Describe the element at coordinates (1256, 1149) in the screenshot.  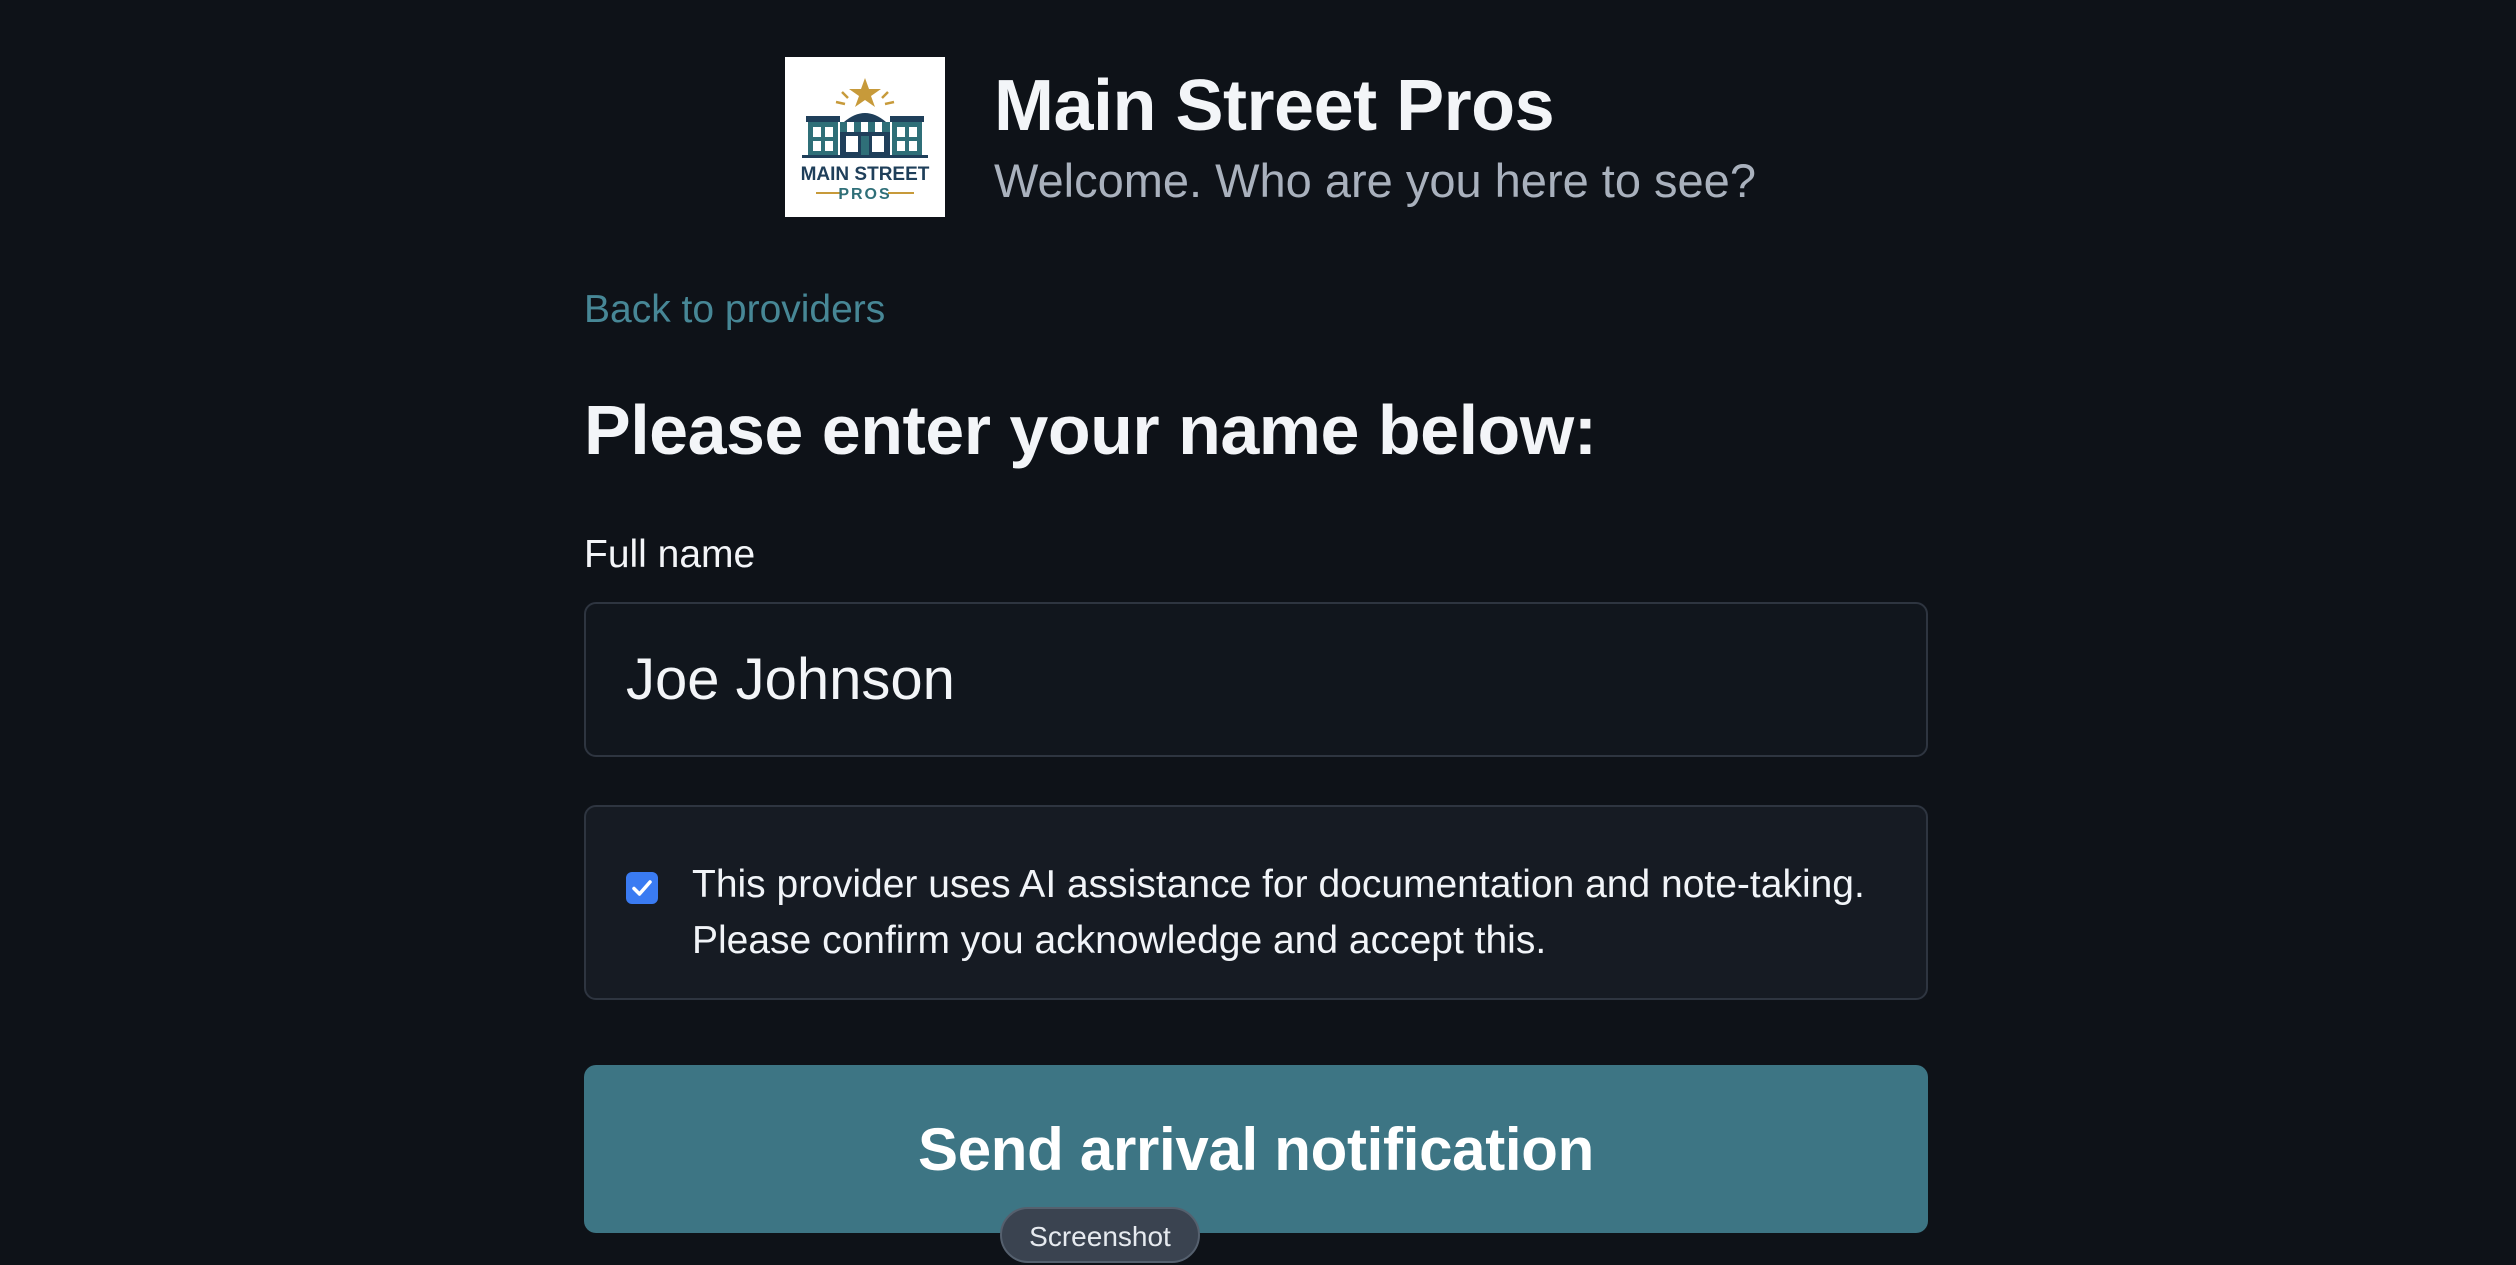
I see `send-arrival-notification-button: Send arrival notification` at that location.